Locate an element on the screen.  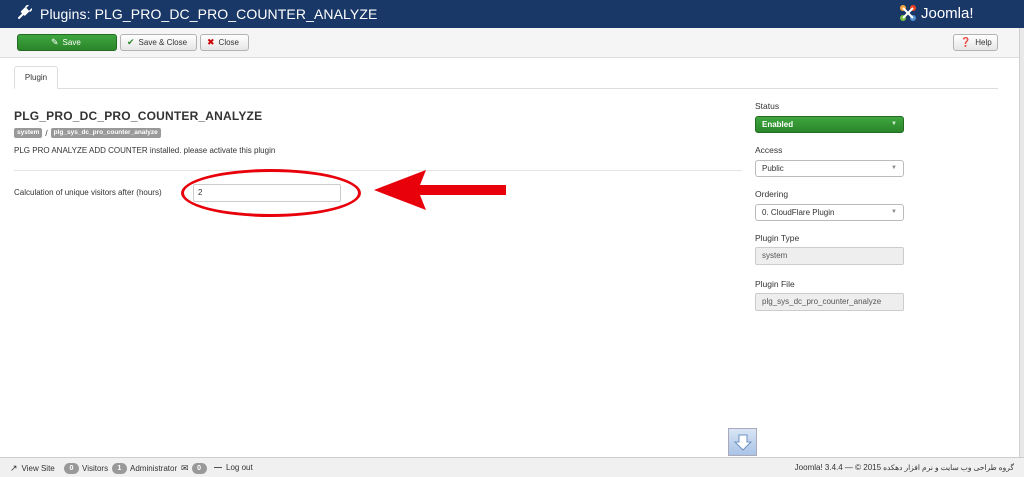
toolbar: ✎ Save ✔ Save & Close ✖ Close ❓ Help is located at coordinates (512, 43).